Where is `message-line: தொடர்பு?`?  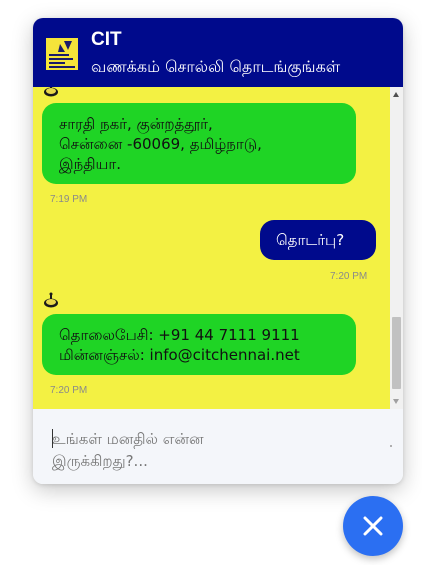
message-line: தொடர்பு? is located at coordinates (310, 240).